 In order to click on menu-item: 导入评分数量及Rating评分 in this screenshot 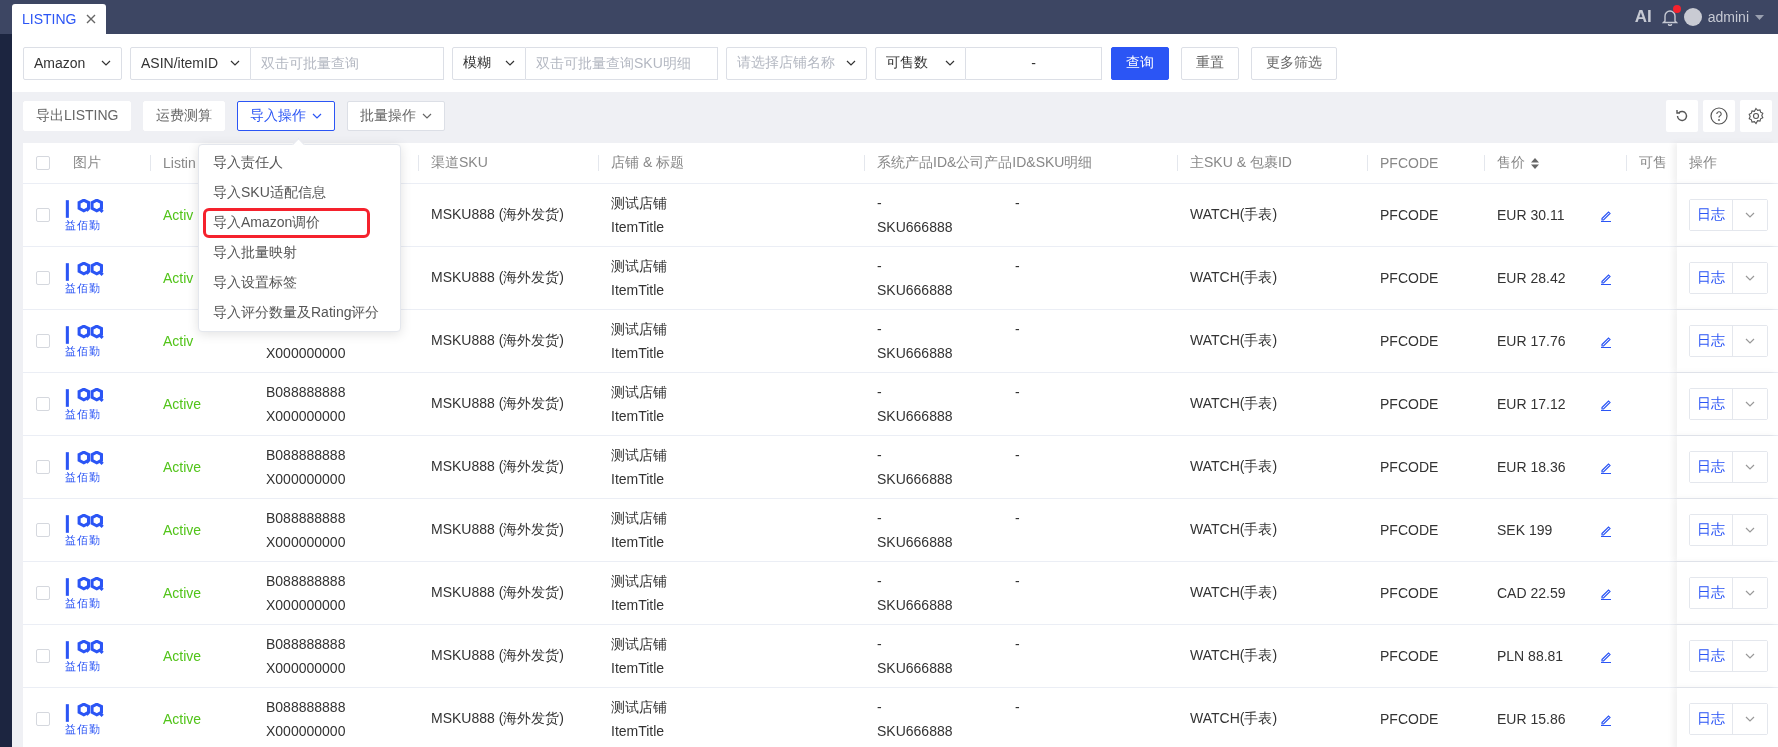, I will do `click(299, 313)`.